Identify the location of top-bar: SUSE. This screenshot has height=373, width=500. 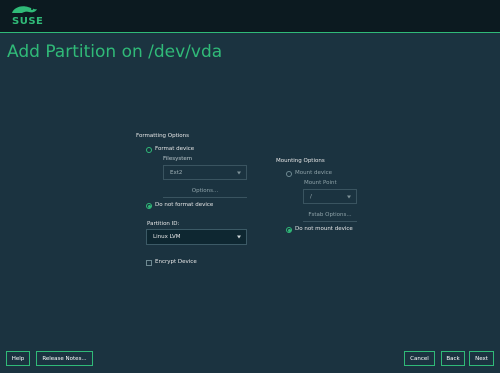
(250, 16).